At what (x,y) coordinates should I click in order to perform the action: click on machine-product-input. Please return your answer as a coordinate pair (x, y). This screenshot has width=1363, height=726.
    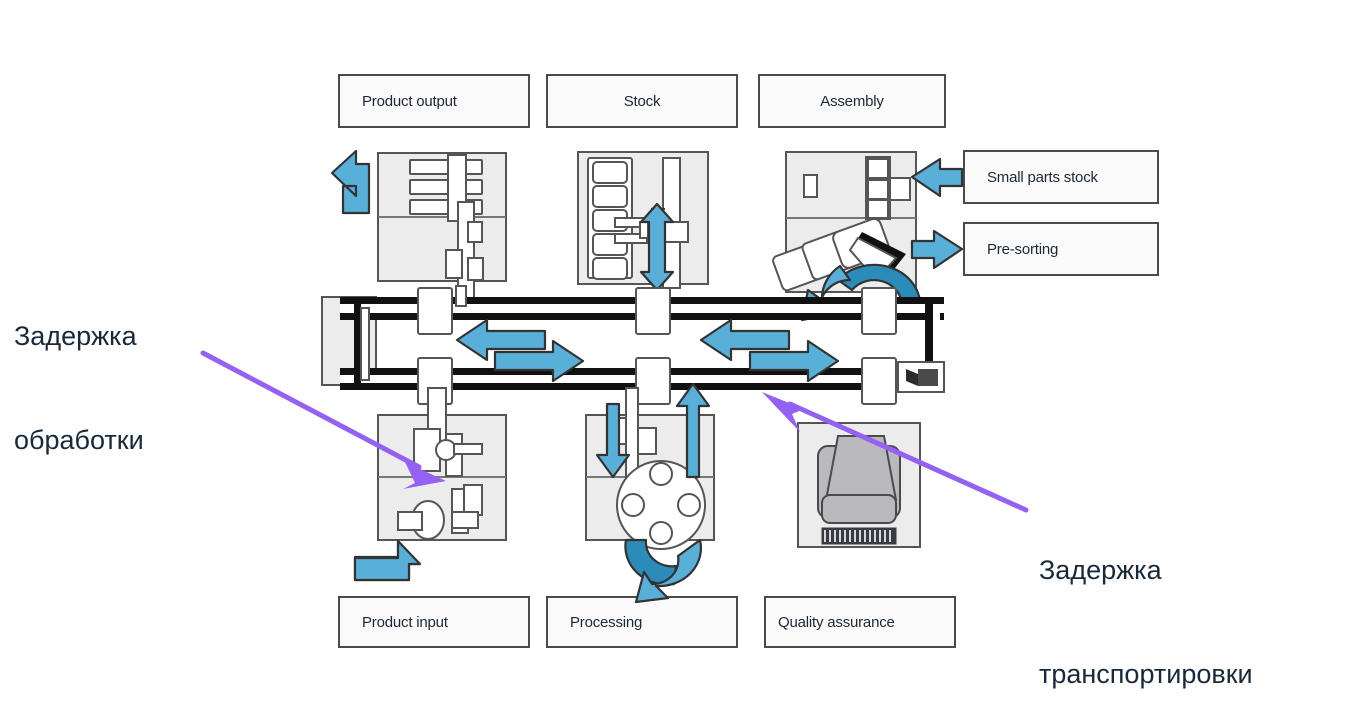
    Looking at the image, I should click on (442, 464).